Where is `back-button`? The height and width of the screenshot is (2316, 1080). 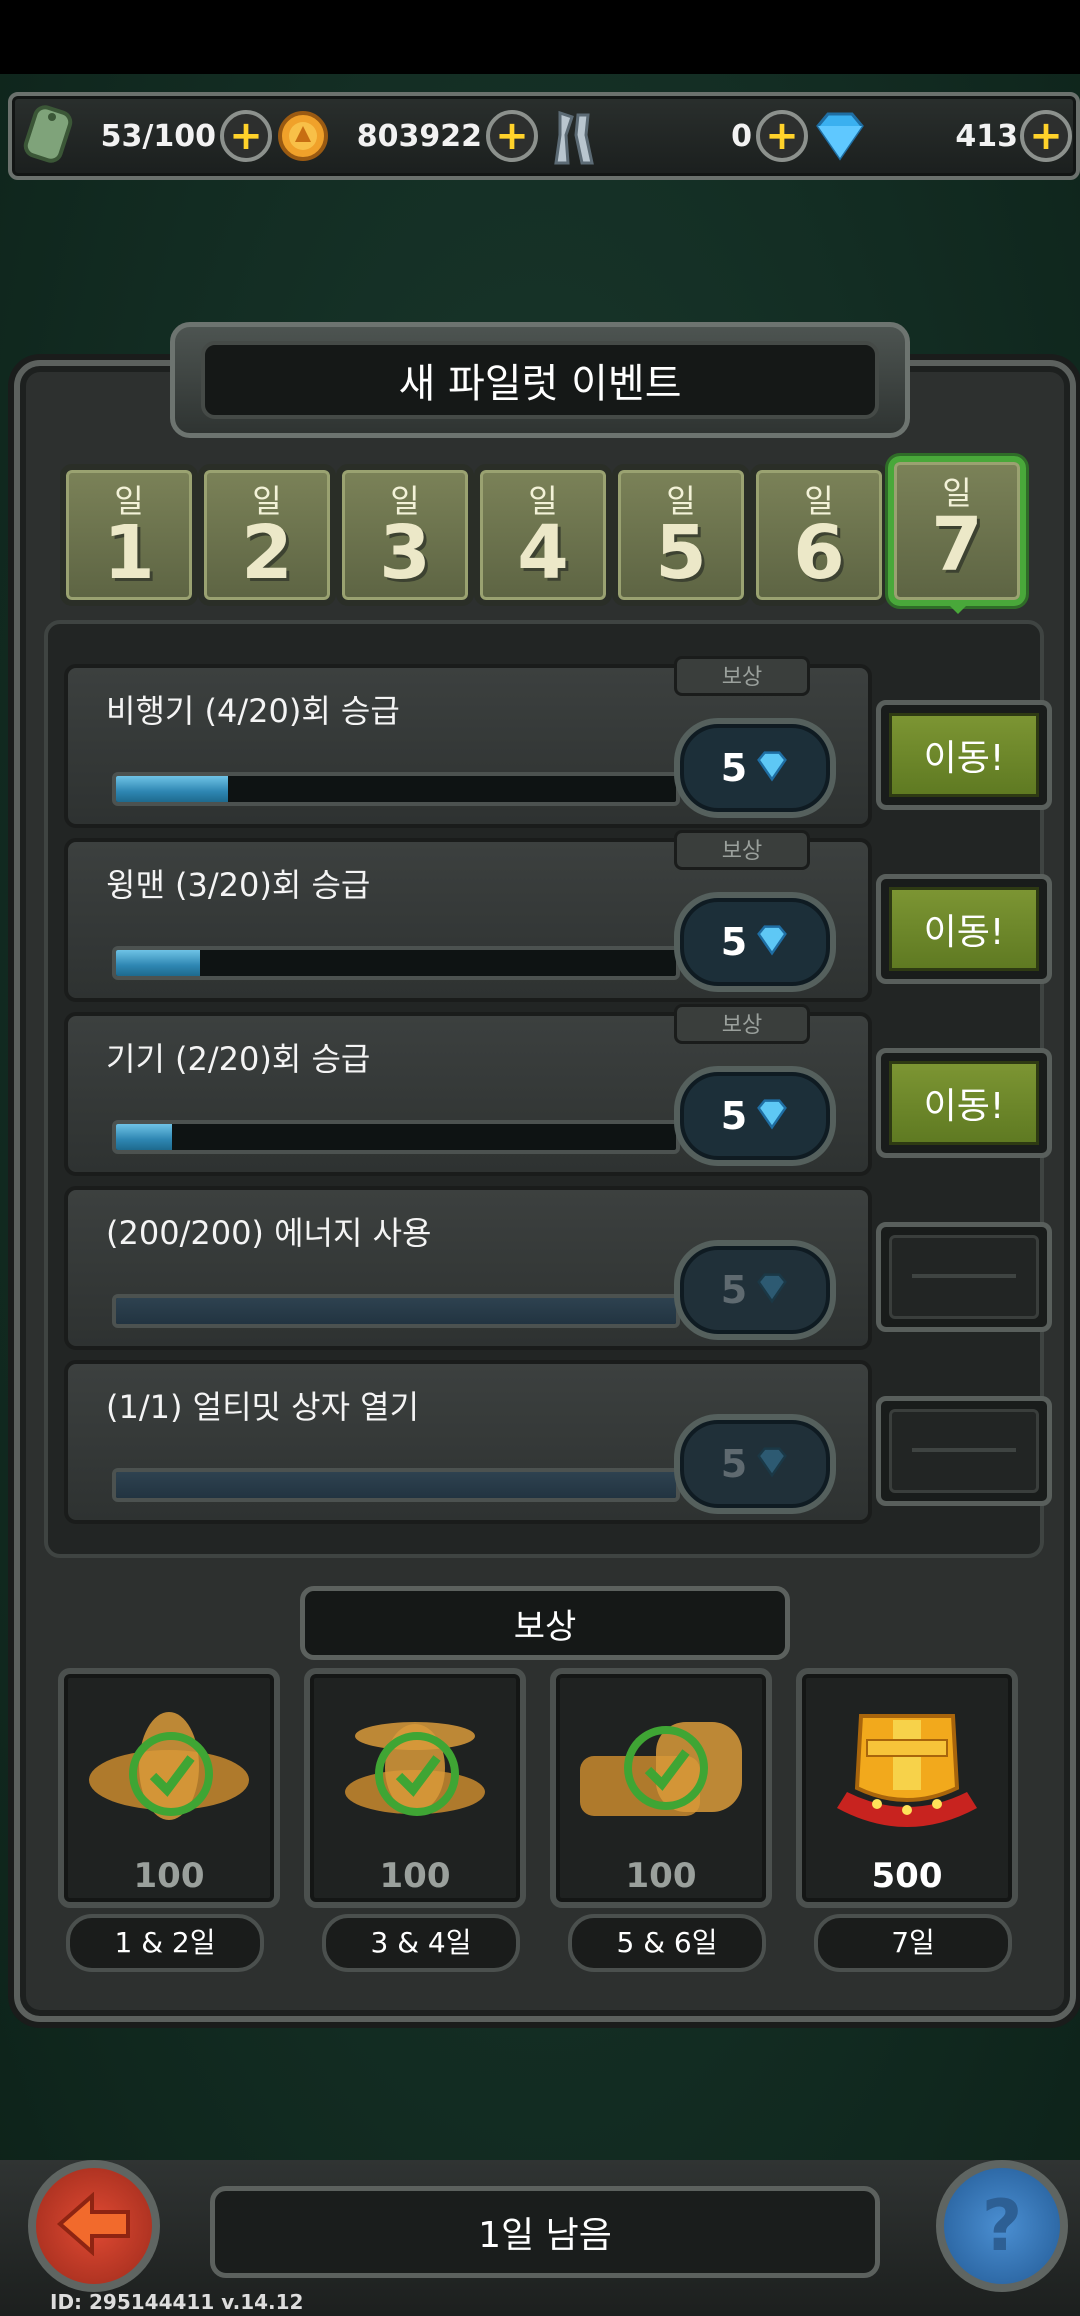 back-button is located at coordinates (94, 2226).